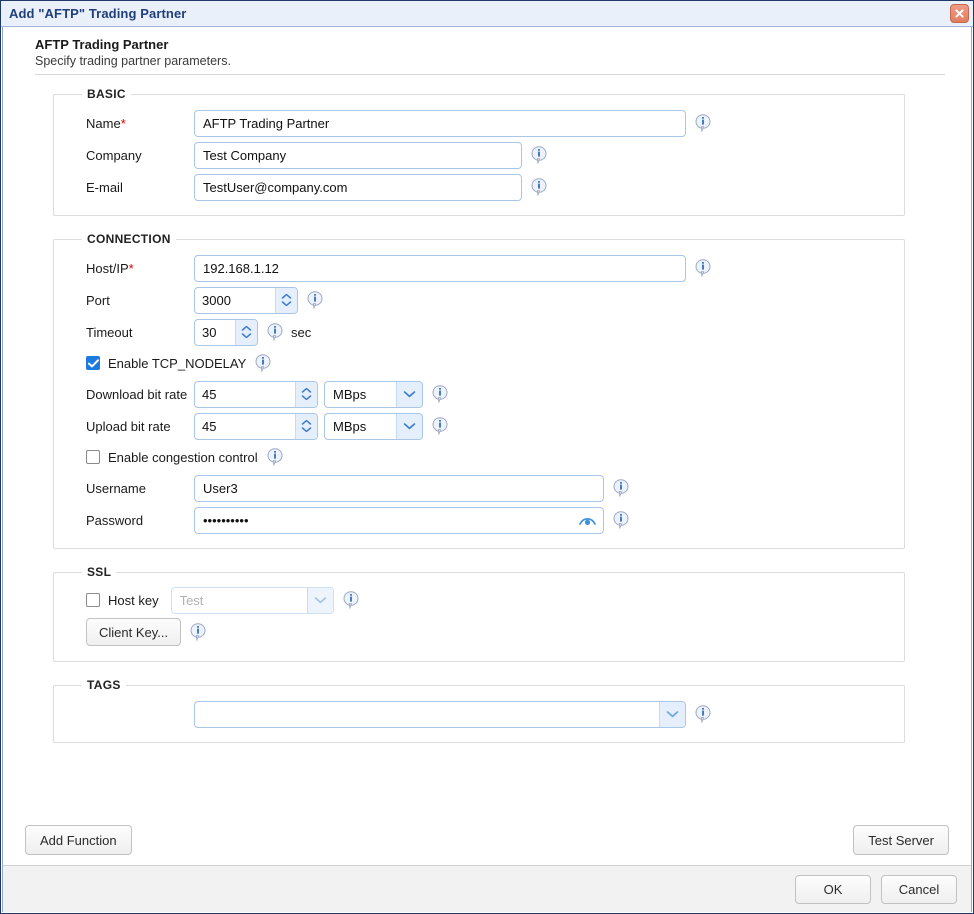 This screenshot has height=914, width=974. I want to click on field-row-company: Company, so click(479, 155).